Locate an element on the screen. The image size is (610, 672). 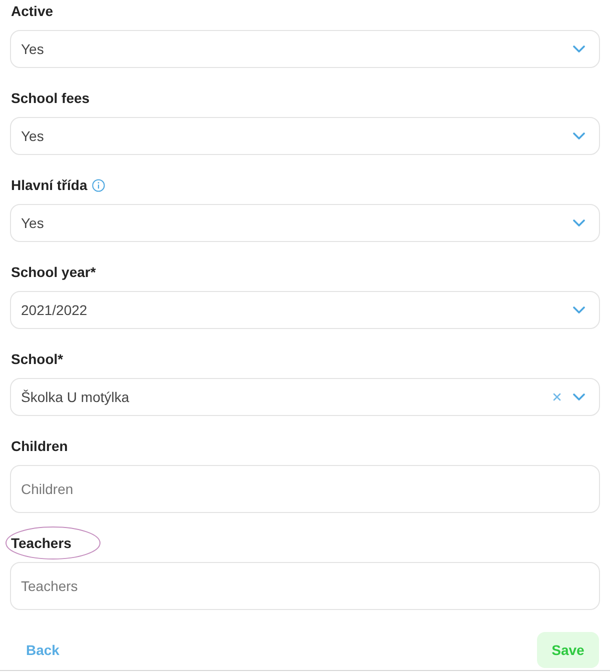
select-field: 2021/2022 is located at coordinates (305, 310).